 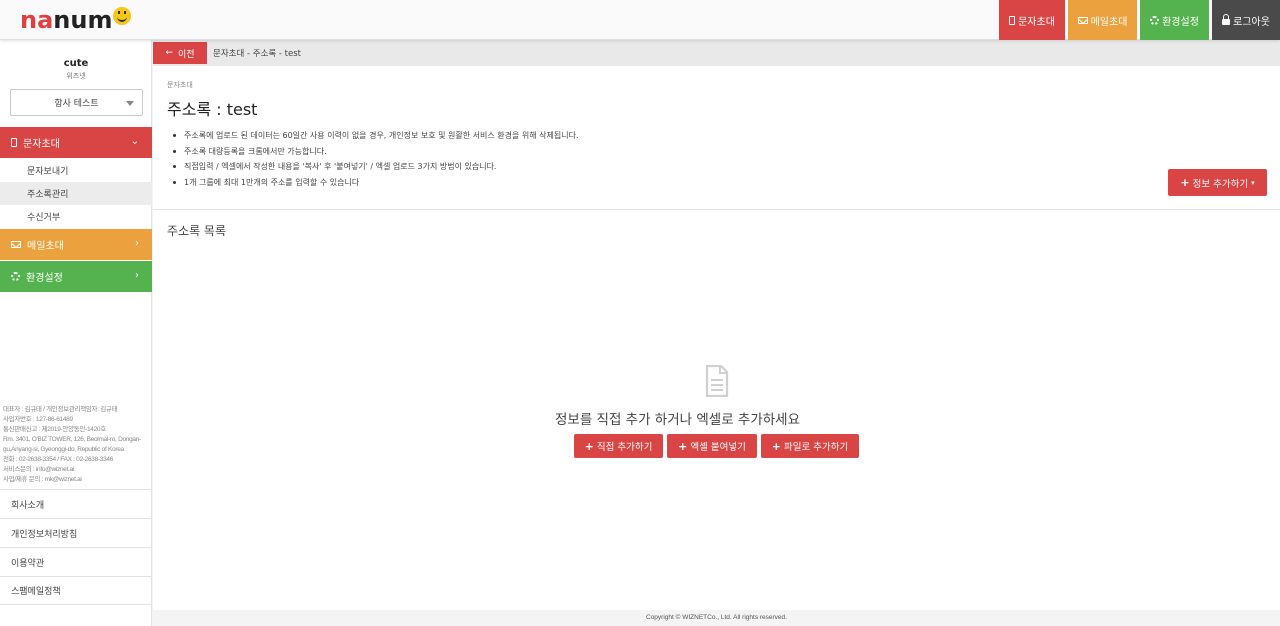 I want to click on breadcrumb: 문자초대 - 주소록 - test, so click(x=257, y=54).